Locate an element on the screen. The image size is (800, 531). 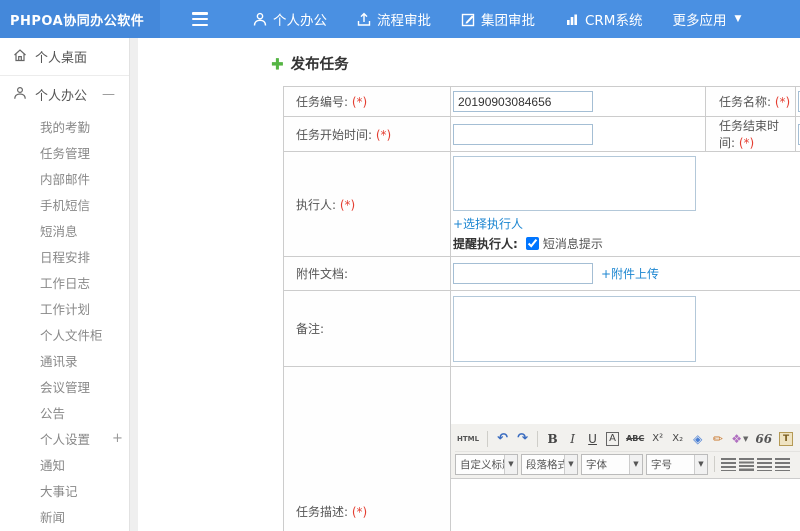
sidebar-item-label: 任务管理 is located at coordinates (65, 153).